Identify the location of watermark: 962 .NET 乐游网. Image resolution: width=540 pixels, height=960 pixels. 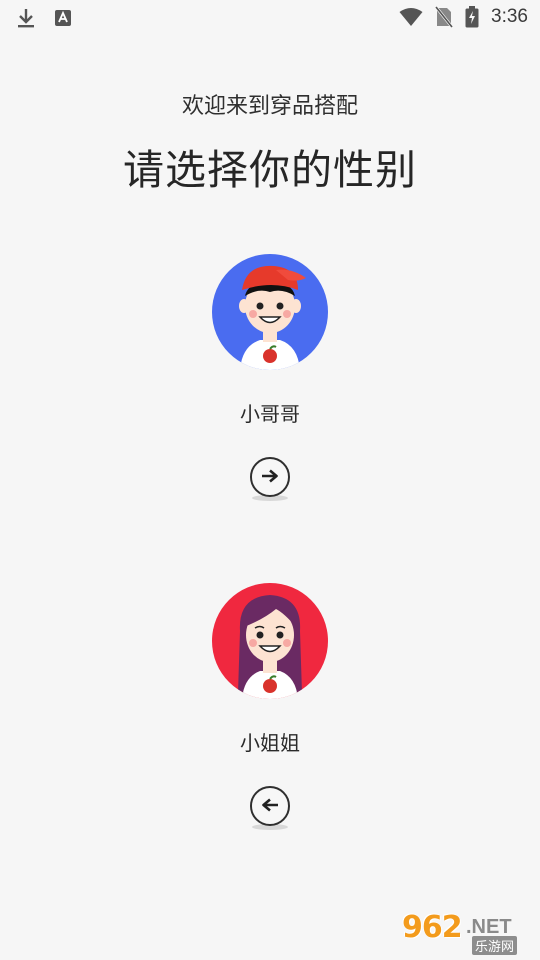
(468, 932).